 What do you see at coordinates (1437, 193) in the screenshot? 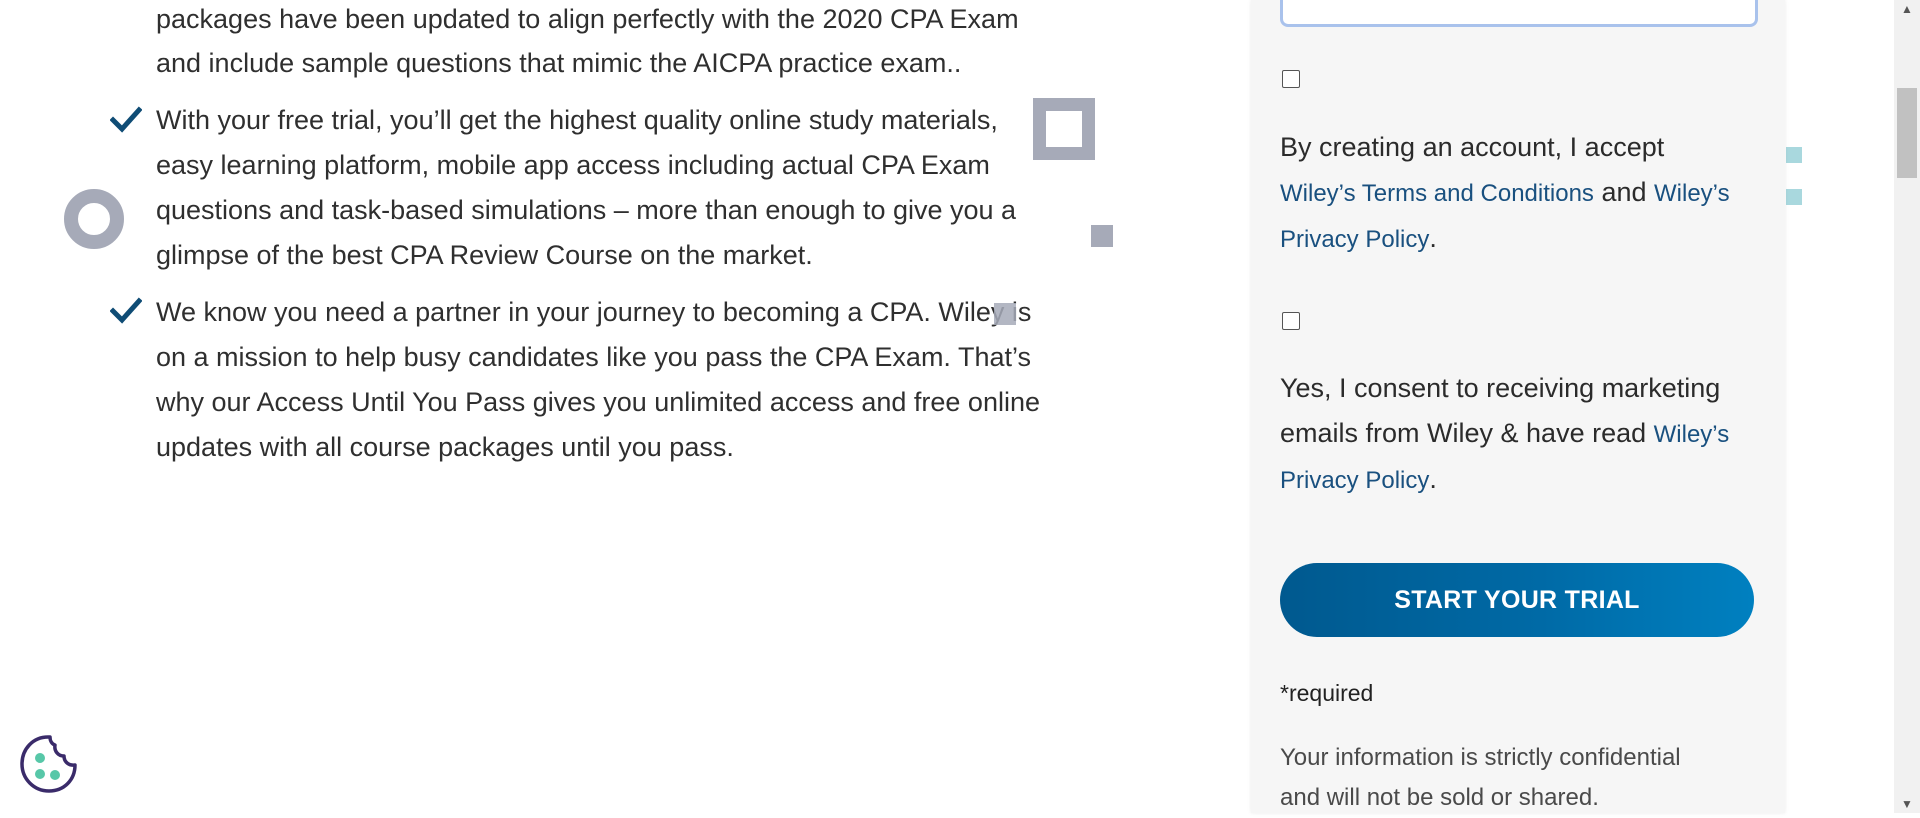
I see `terms-and-conditions-link: Wiley’s Terms and Conditions` at bounding box center [1437, 193].